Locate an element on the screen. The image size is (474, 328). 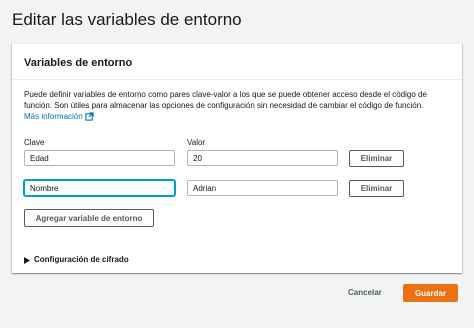
add-variable-button: Agregar variable de entorno is located at coordinates (89, 218).